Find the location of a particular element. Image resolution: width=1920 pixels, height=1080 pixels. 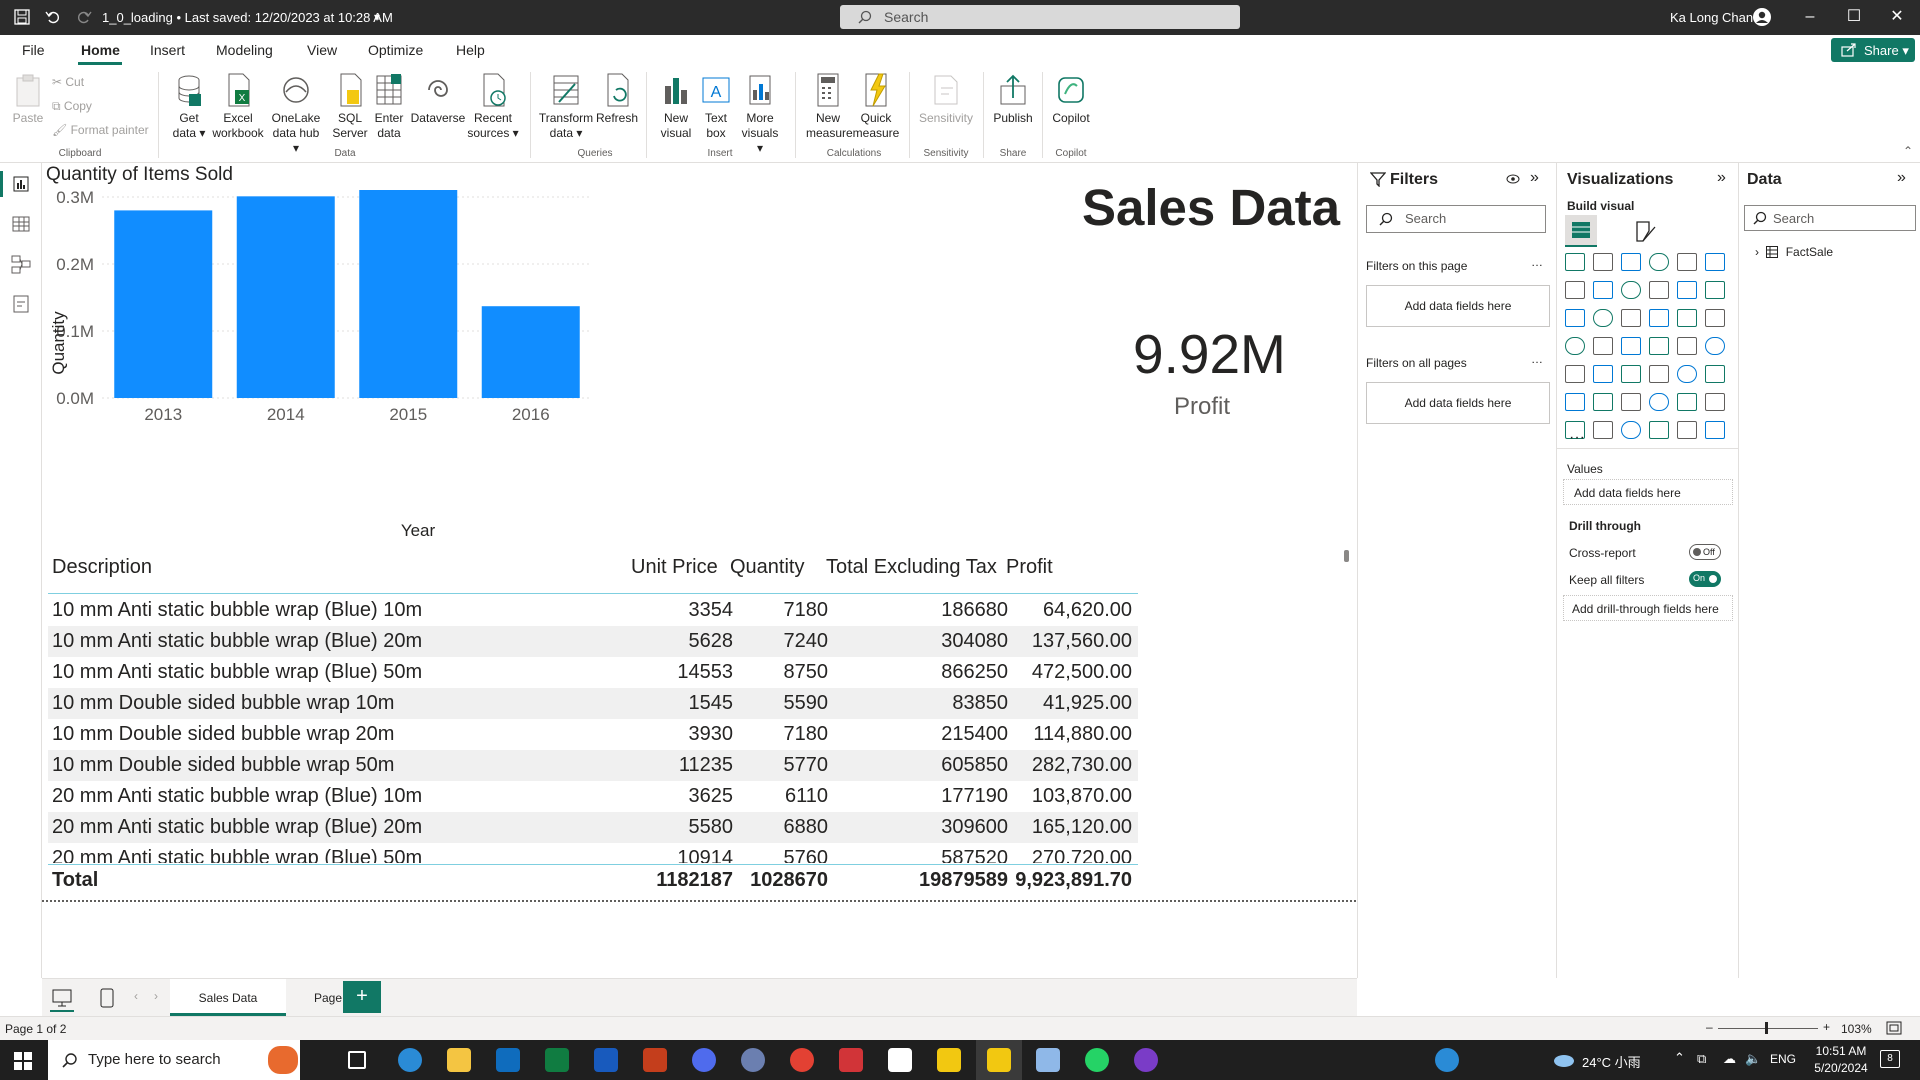

trophy-icon is located at coordinates (1715, 430).